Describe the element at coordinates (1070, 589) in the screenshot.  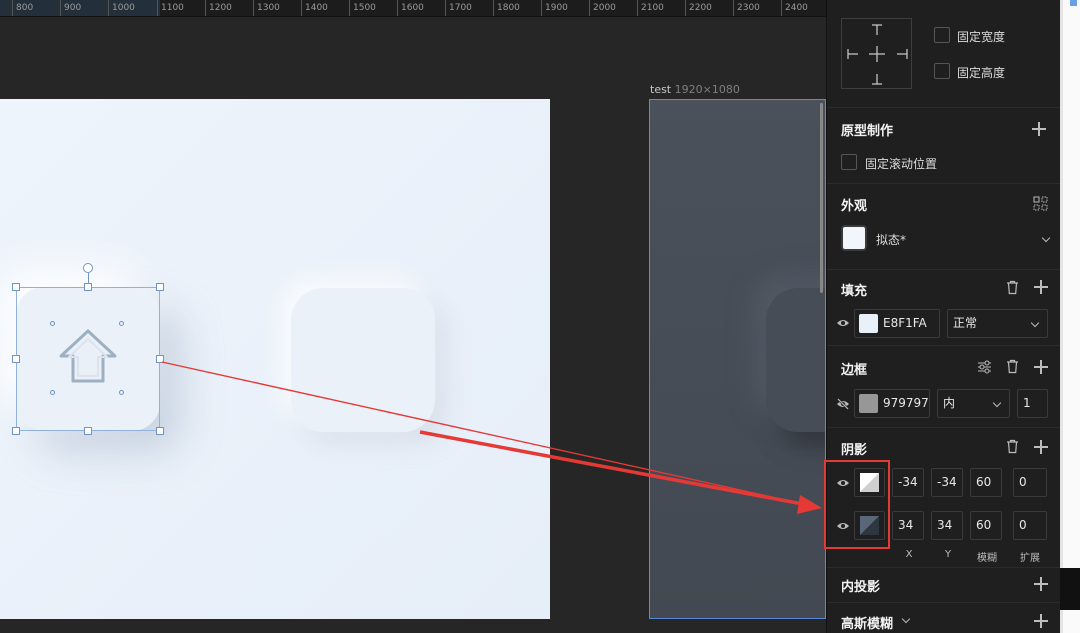
I see `edge-dark-block` at that location.